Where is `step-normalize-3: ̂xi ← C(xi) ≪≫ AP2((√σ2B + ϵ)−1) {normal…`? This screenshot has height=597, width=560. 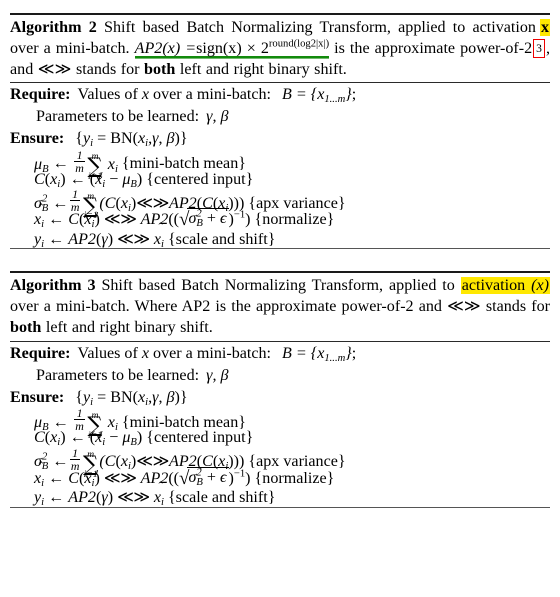
step-normalize-3: ̂xi ← C(xi) ≪≫ AP2((√σ2B + ϵ)−1) {normal… is located at coordinates (184, 477).